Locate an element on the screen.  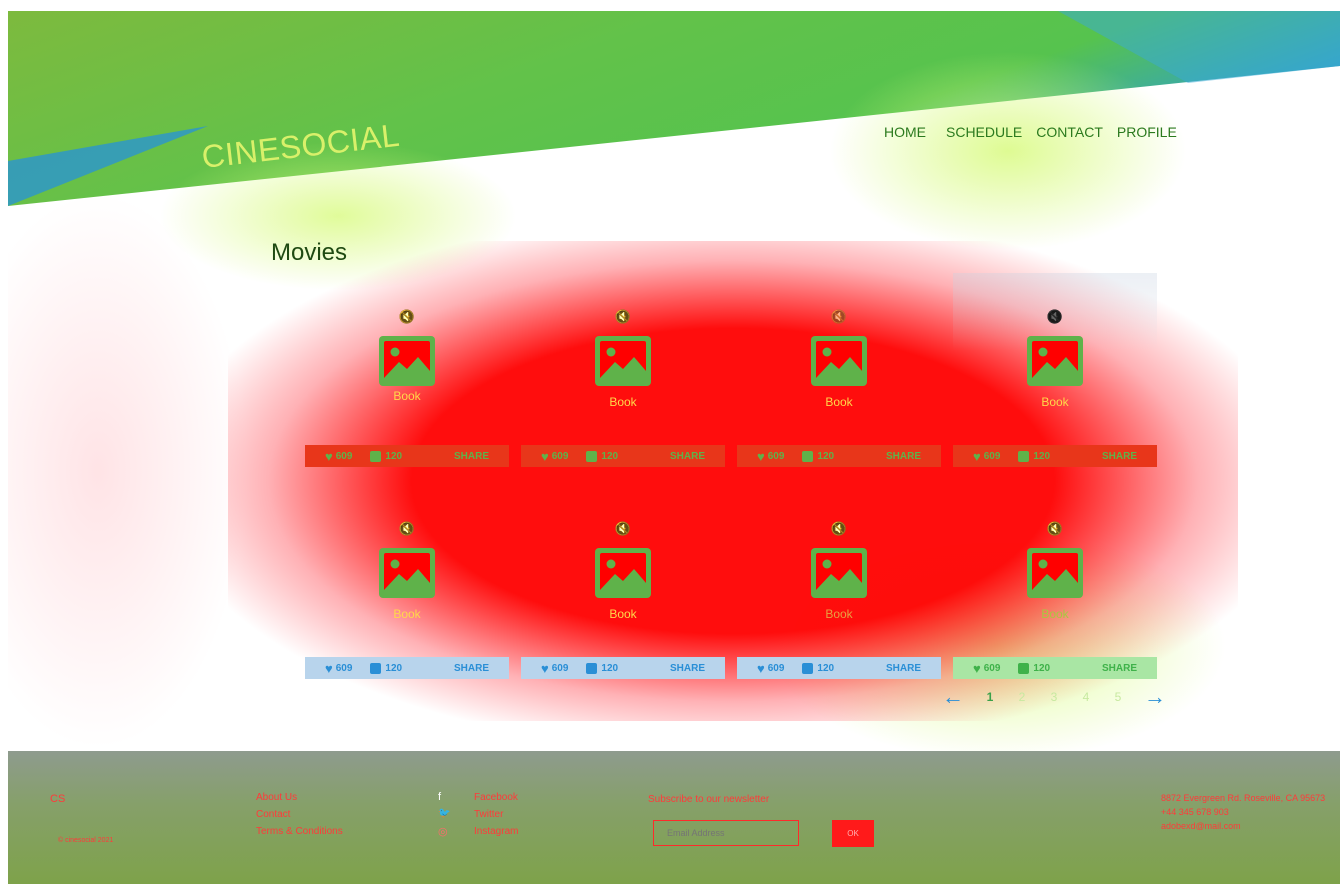
footer-link-about: About Us is located at coordinates (276, 797).